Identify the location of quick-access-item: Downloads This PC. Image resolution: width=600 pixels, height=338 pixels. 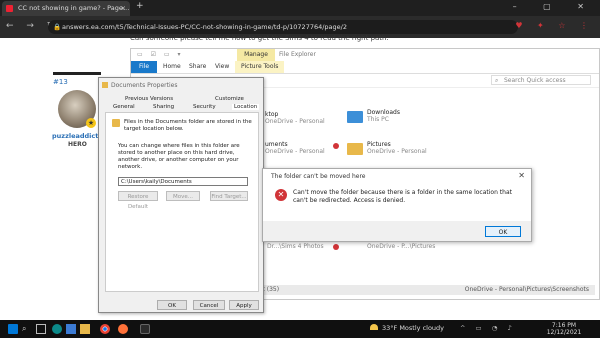
(383, 116).